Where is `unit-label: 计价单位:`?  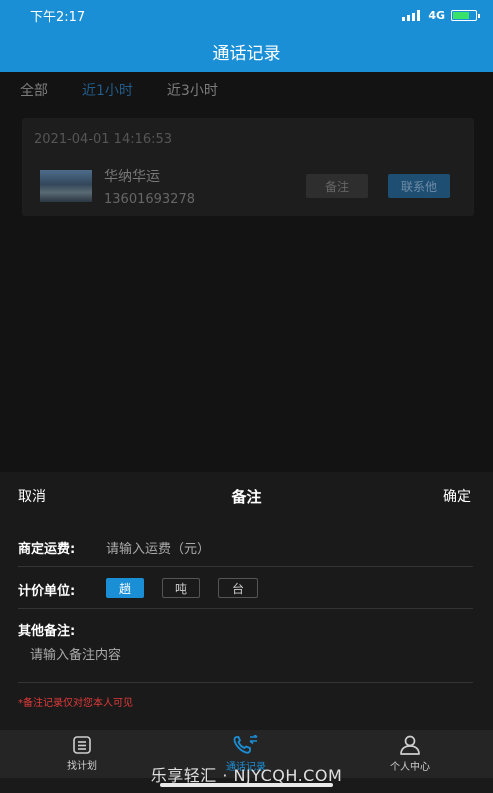
unit-label: 计价单位: is located at coordinates (47, 591).